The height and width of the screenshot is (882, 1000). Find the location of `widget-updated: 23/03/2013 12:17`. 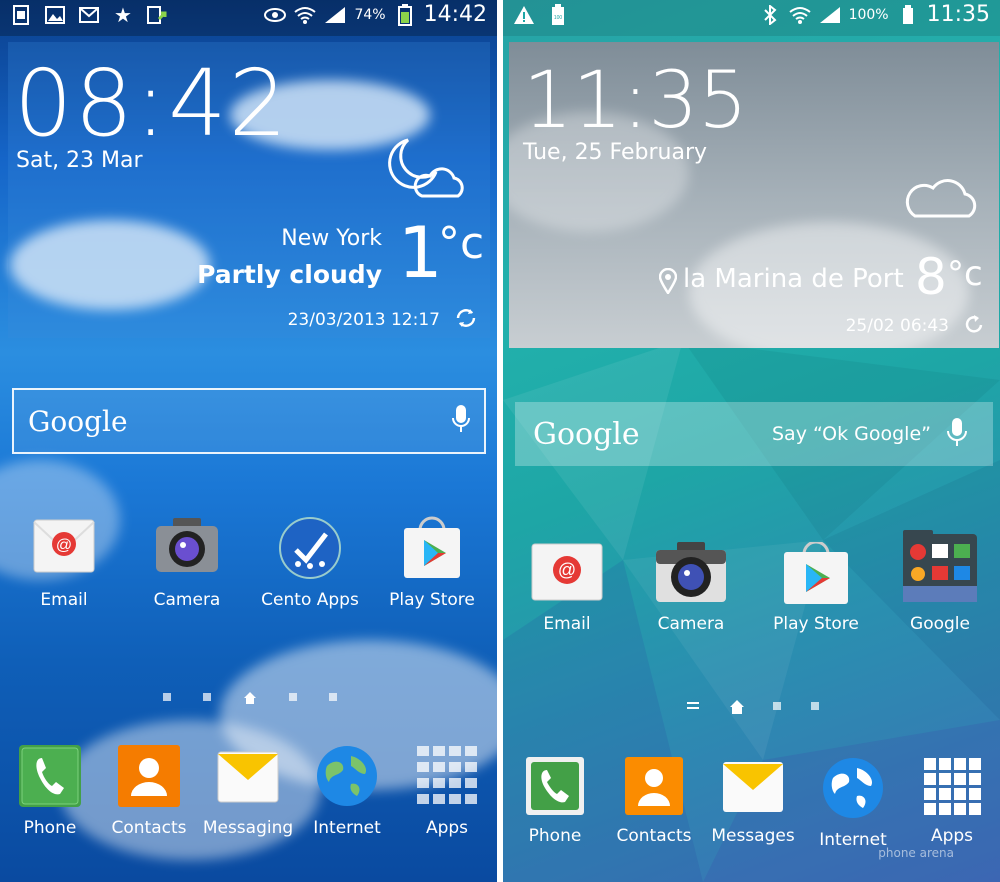

widget-updated: 23/03/2013 12:17 is located at coordinates (363, 320).